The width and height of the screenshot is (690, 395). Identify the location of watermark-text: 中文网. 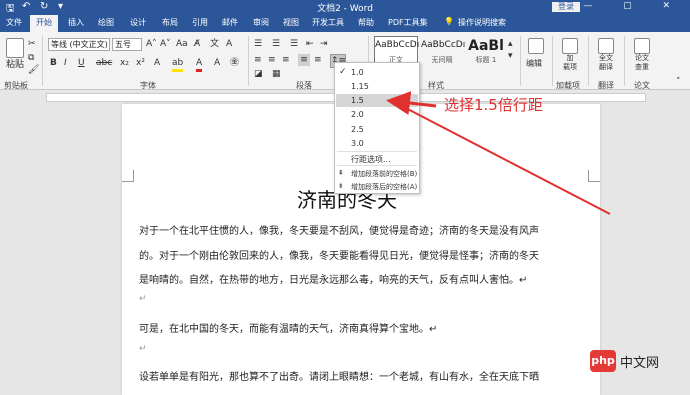
(640, 363).